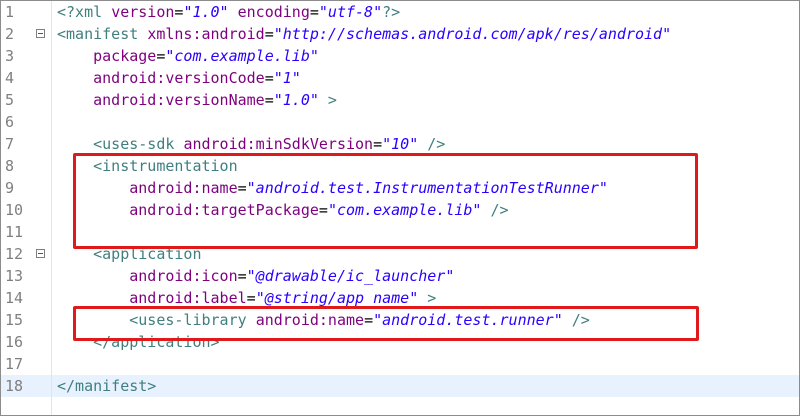  Describe the element at coordinates (143, 12) in the screenshot. I see `xml-attr-token: version` at that location.